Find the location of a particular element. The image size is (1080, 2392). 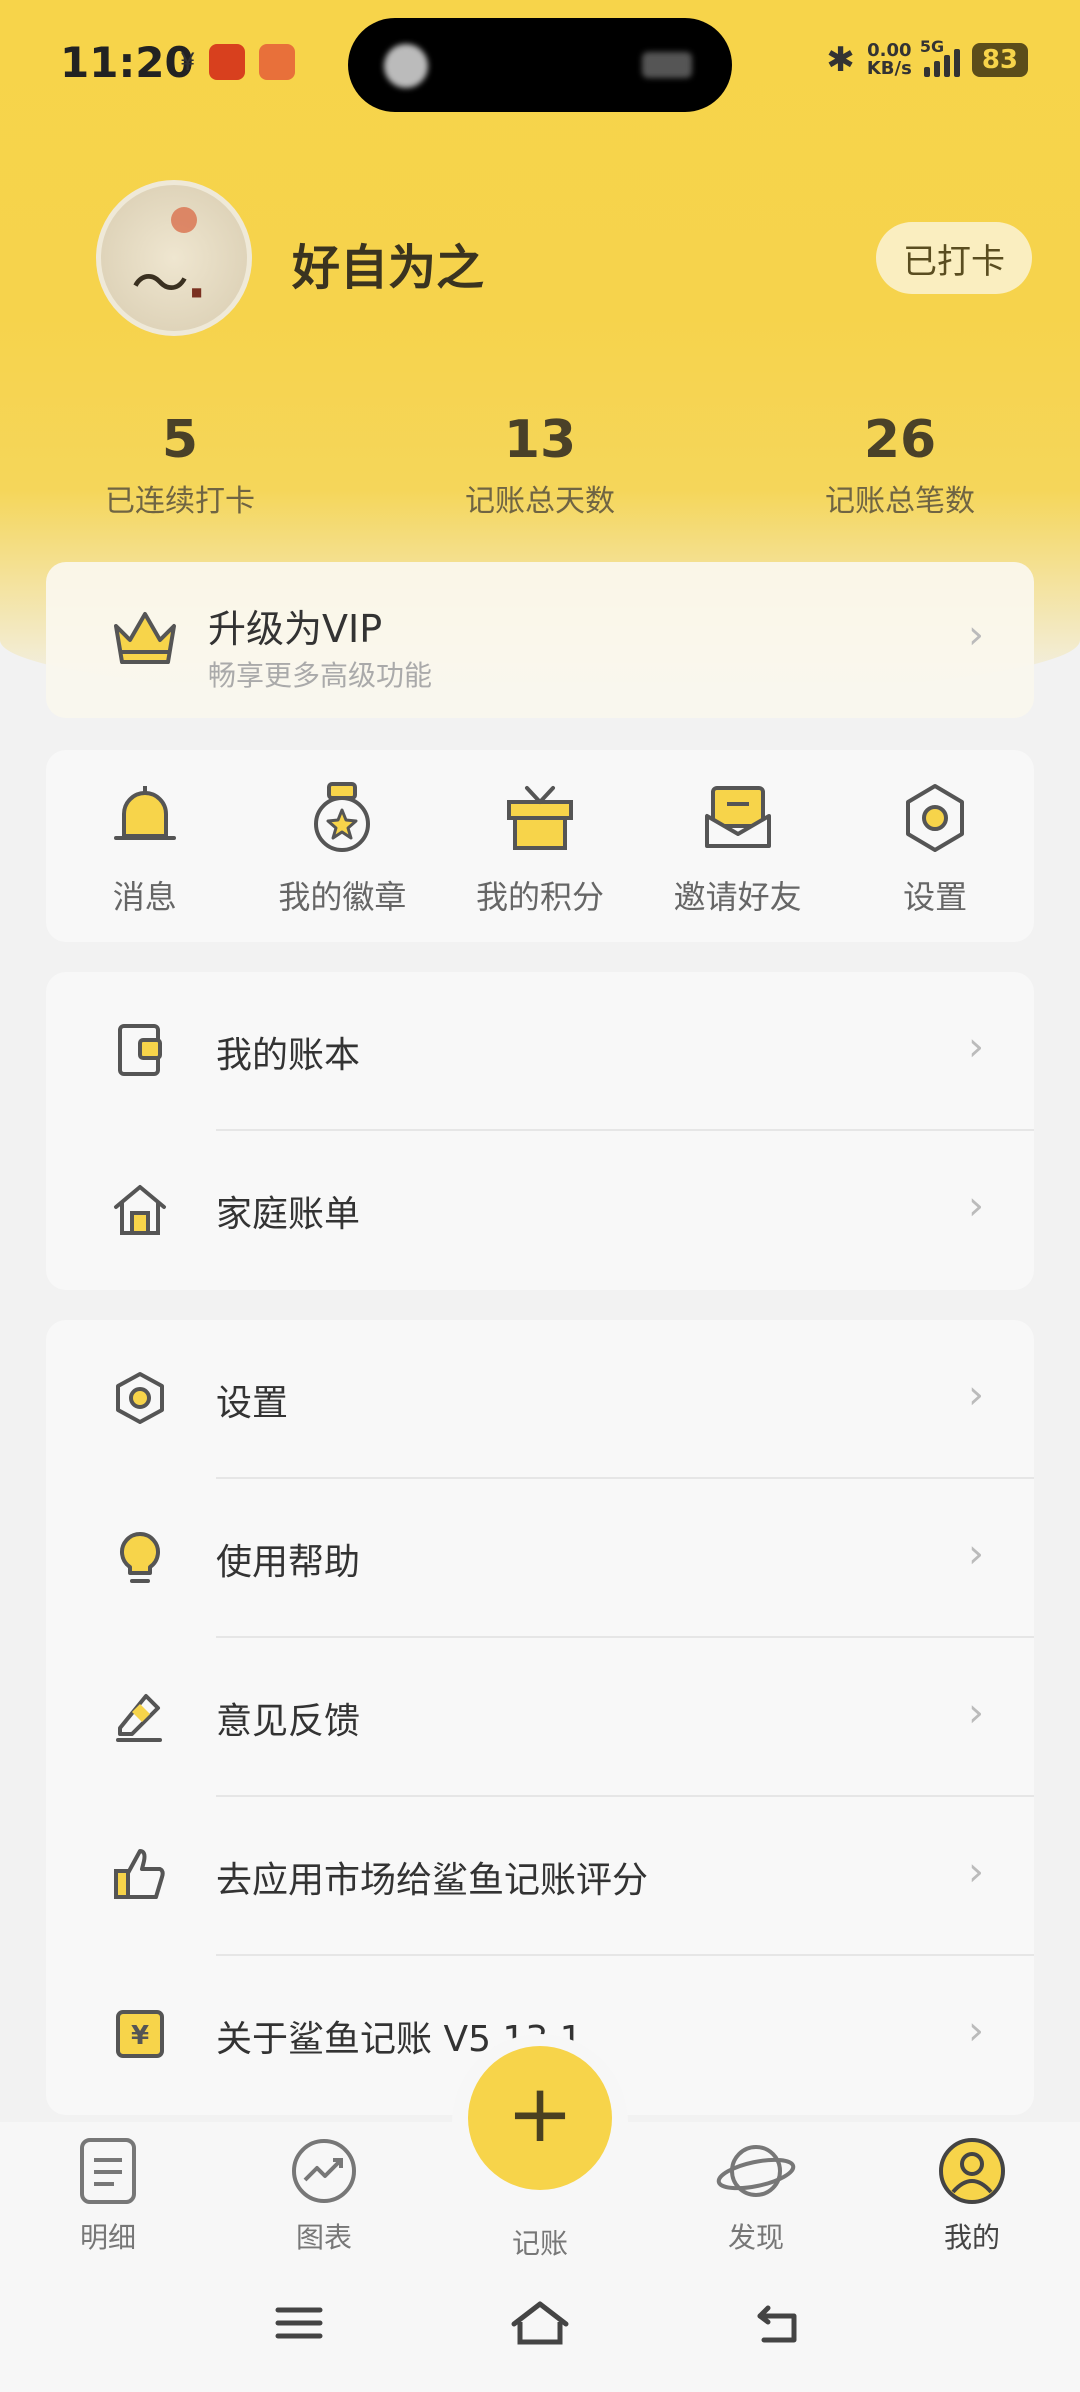

stat-streak: 5 已连续打卡 is located at coordinates (180, 465).